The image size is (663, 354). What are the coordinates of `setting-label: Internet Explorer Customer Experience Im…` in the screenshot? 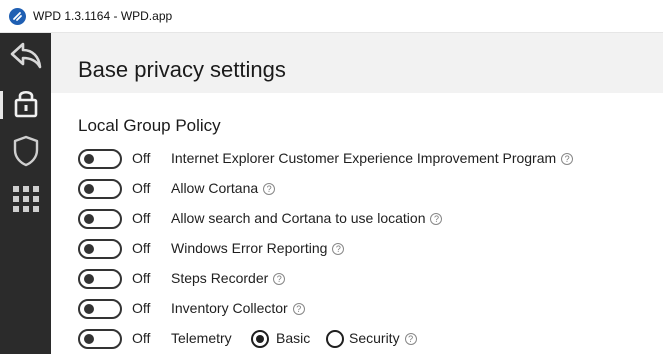 It's located at (372, 158).